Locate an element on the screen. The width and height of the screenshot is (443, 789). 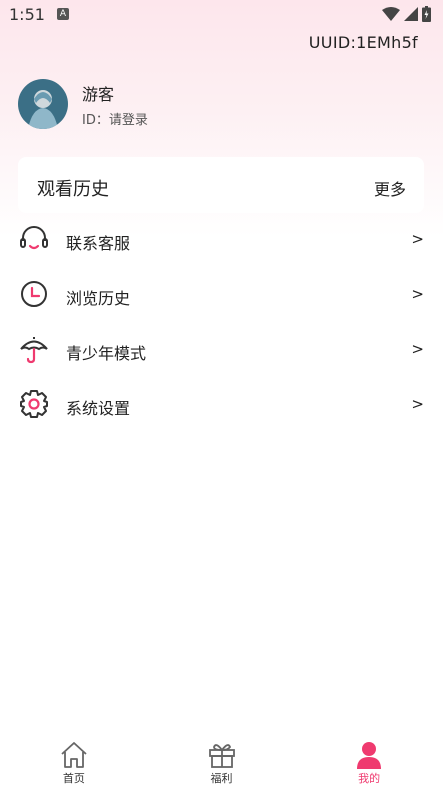
menu-item-label: 联系客服 is located at coordinates (98, 243).